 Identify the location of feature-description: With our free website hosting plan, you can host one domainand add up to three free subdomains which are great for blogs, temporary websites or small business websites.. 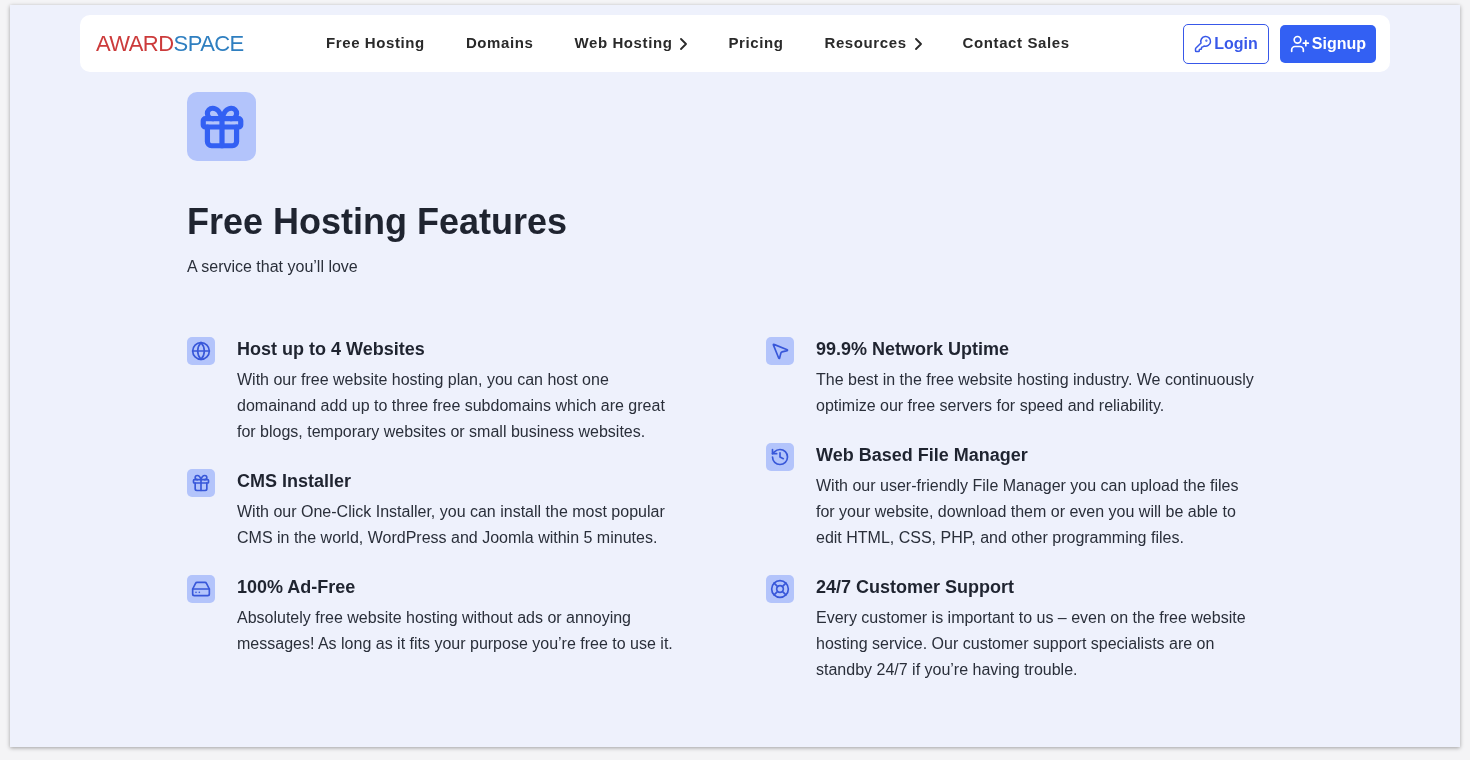
(451, 406).